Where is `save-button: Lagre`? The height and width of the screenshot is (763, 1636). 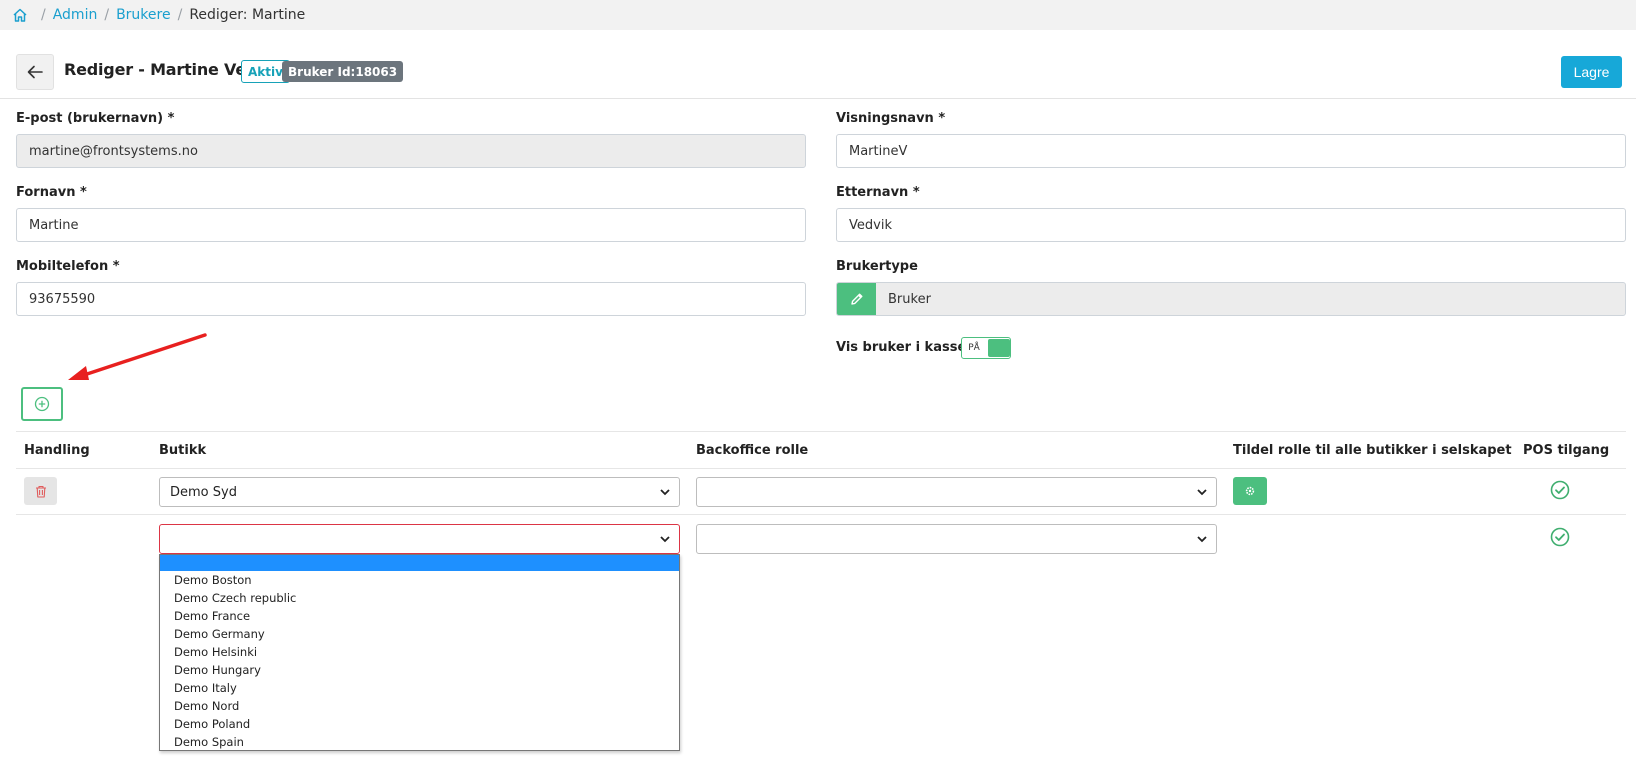 save-button: Lagre is located at coordinates (1591, 72).